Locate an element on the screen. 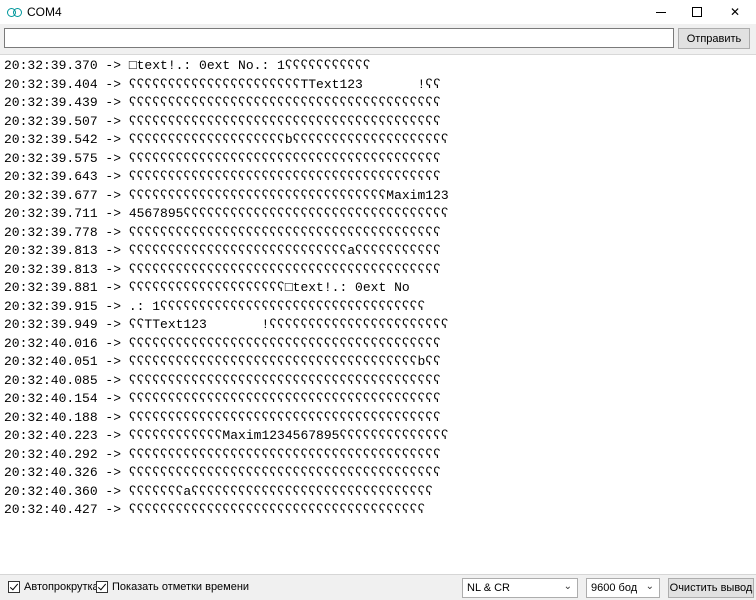  arduino-icon is located at coordinates (14, 12).